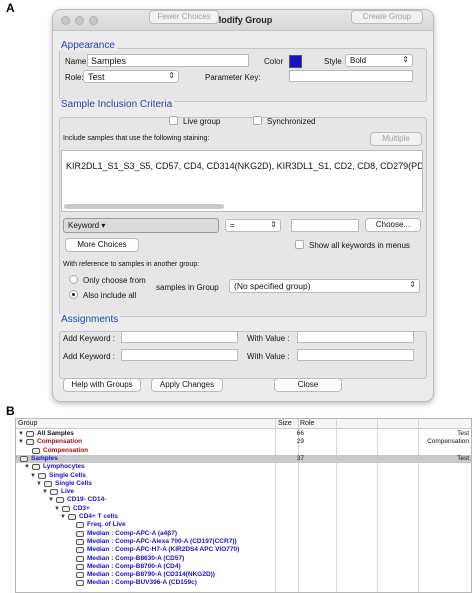 The height and width of the screenshot is (593, 474). What do you see at coordinates (243, 534) in the screenshot?
I see `table-row: Median : Comp-APC-A (a4β7)` at bounding box center [243, 534].